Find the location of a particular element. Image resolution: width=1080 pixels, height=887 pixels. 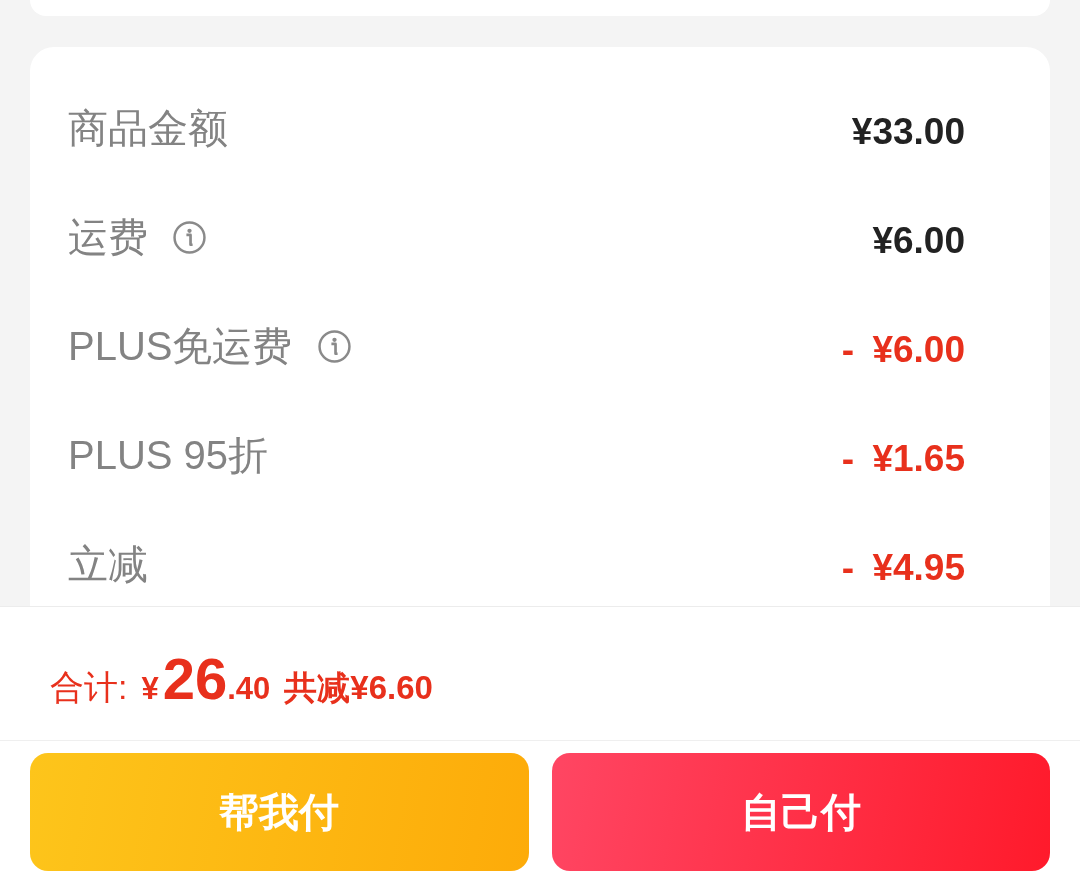

total-label: 合计: is located at coordinates (89, 687).